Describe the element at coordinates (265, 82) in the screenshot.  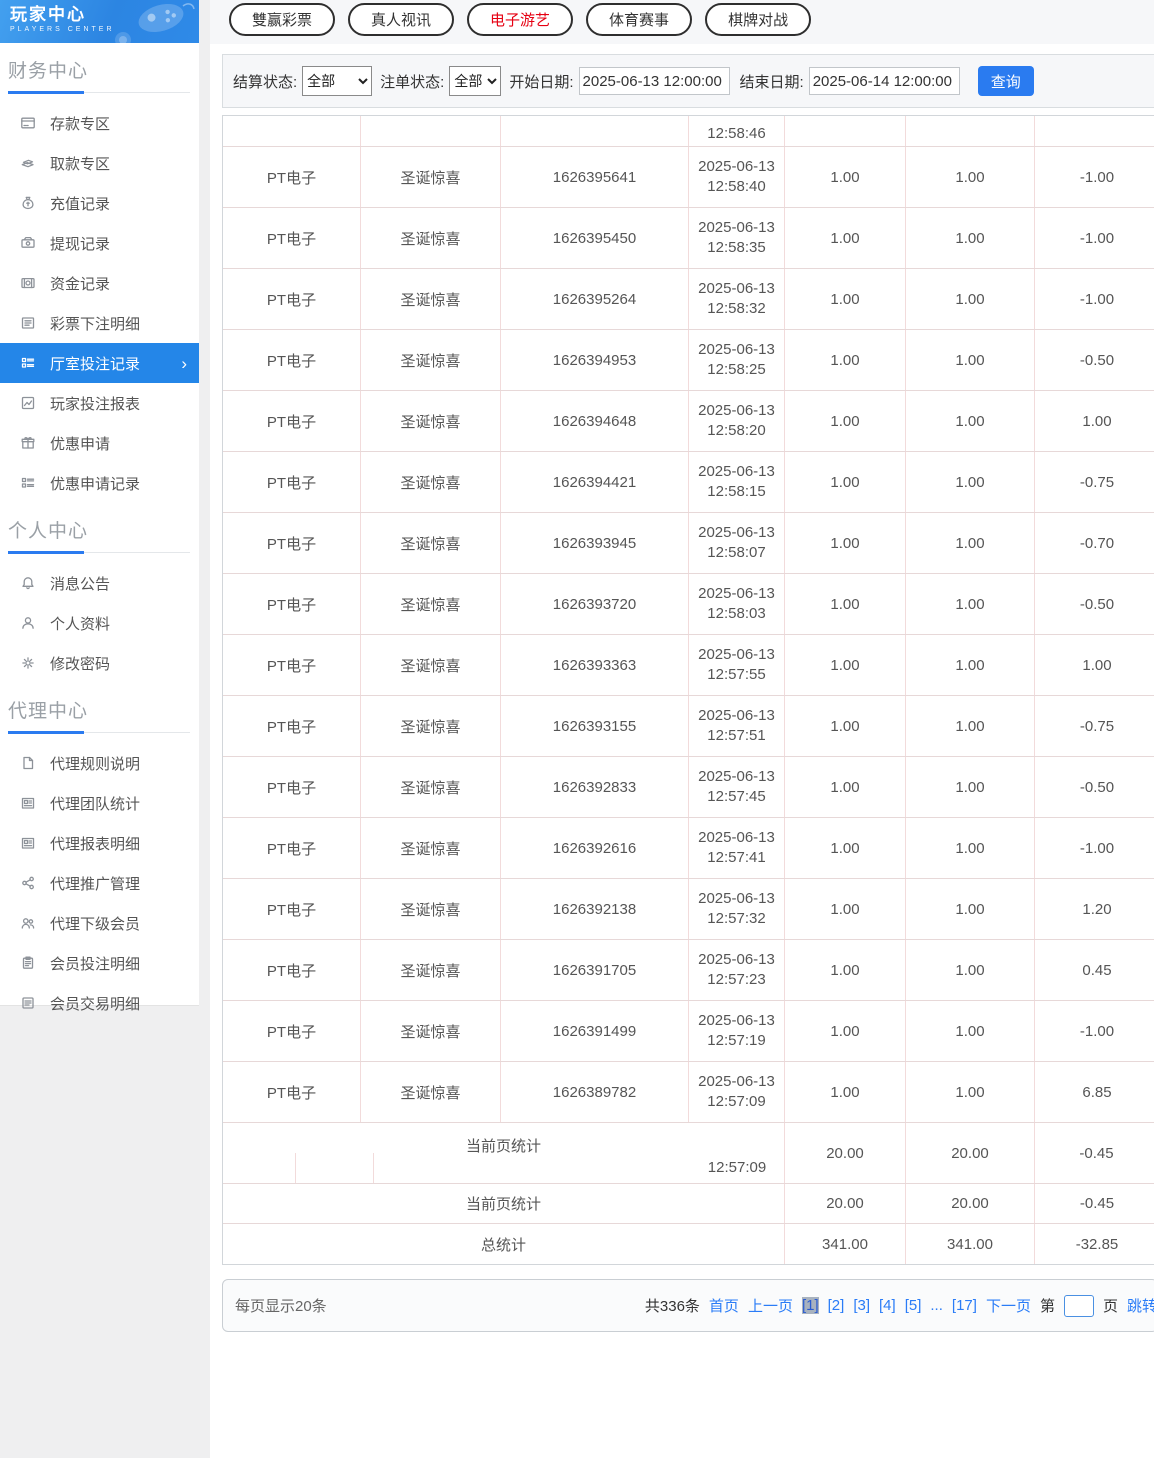
I see `settle-status-label: 结算状态:` at that location.